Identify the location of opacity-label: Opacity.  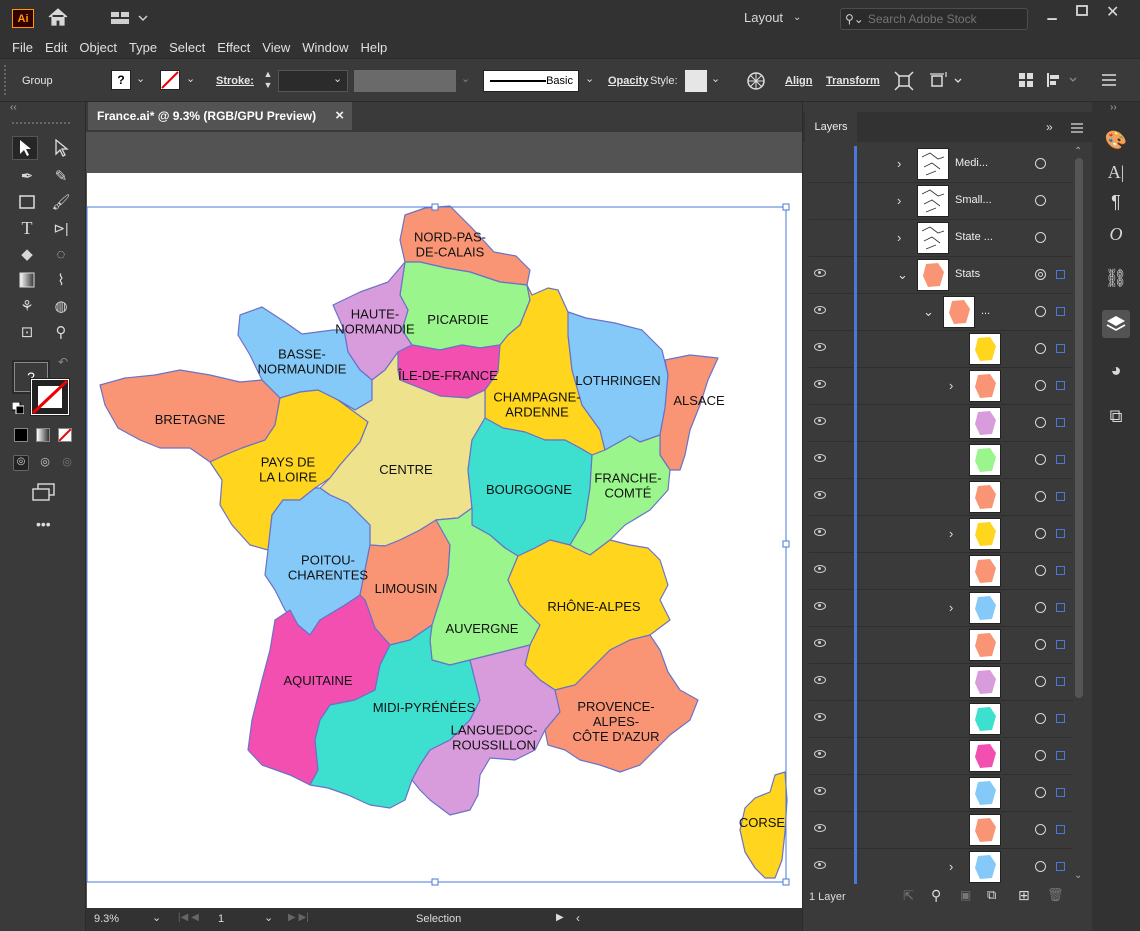
(628, 81).